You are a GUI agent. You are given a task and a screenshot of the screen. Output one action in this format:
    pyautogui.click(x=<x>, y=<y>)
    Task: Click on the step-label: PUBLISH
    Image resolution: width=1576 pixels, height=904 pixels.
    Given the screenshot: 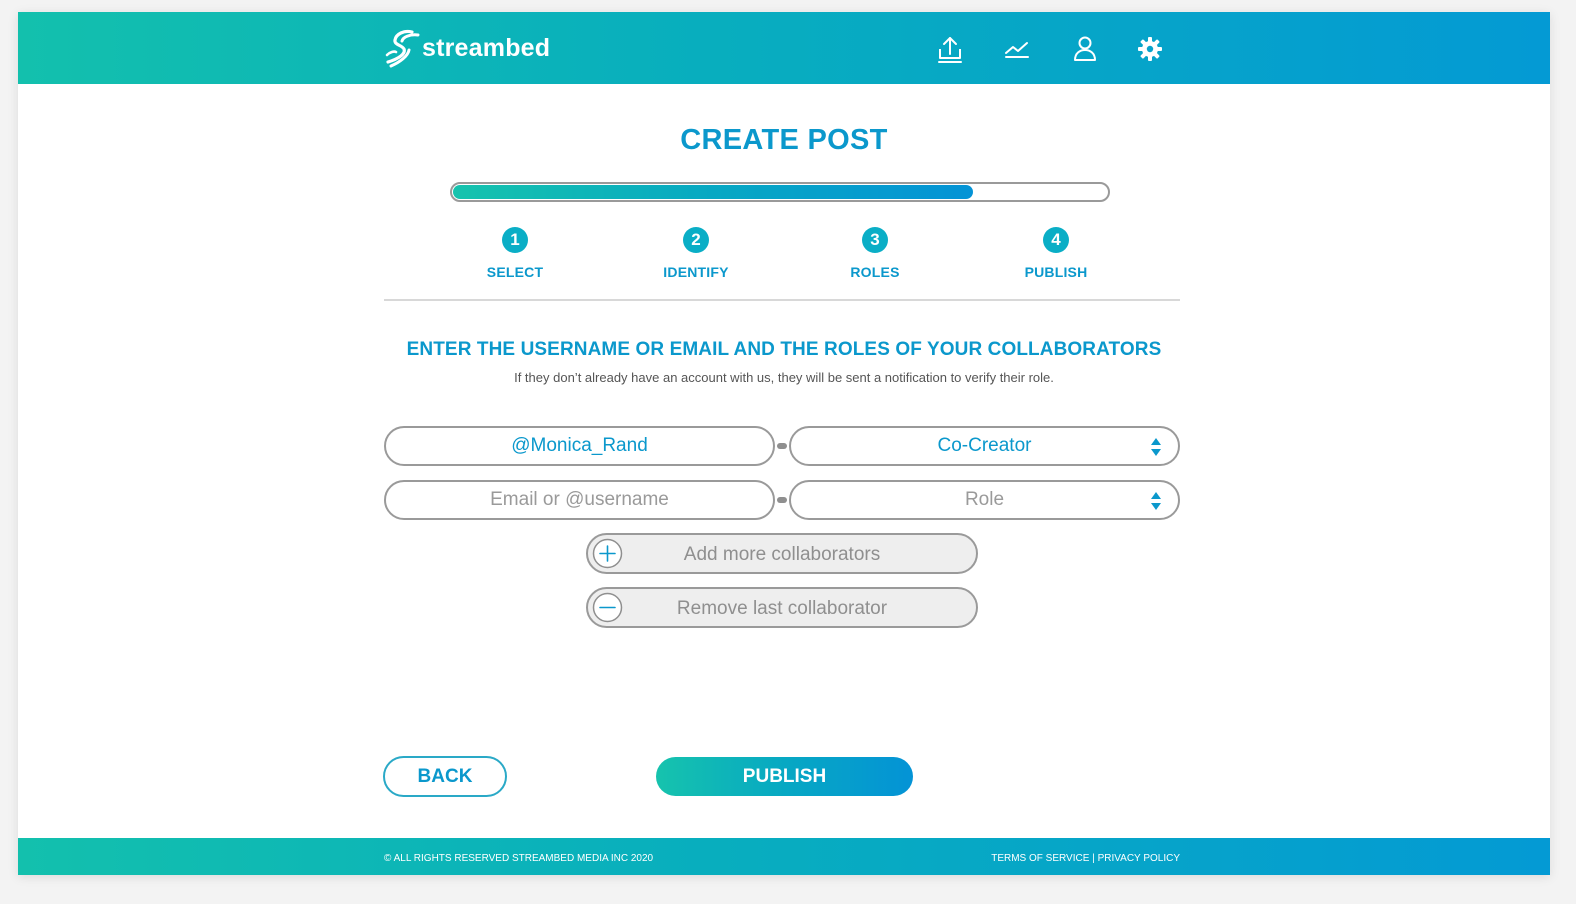 What is the action you would take?
    pyautogui.click(x=1056, y=272)
    